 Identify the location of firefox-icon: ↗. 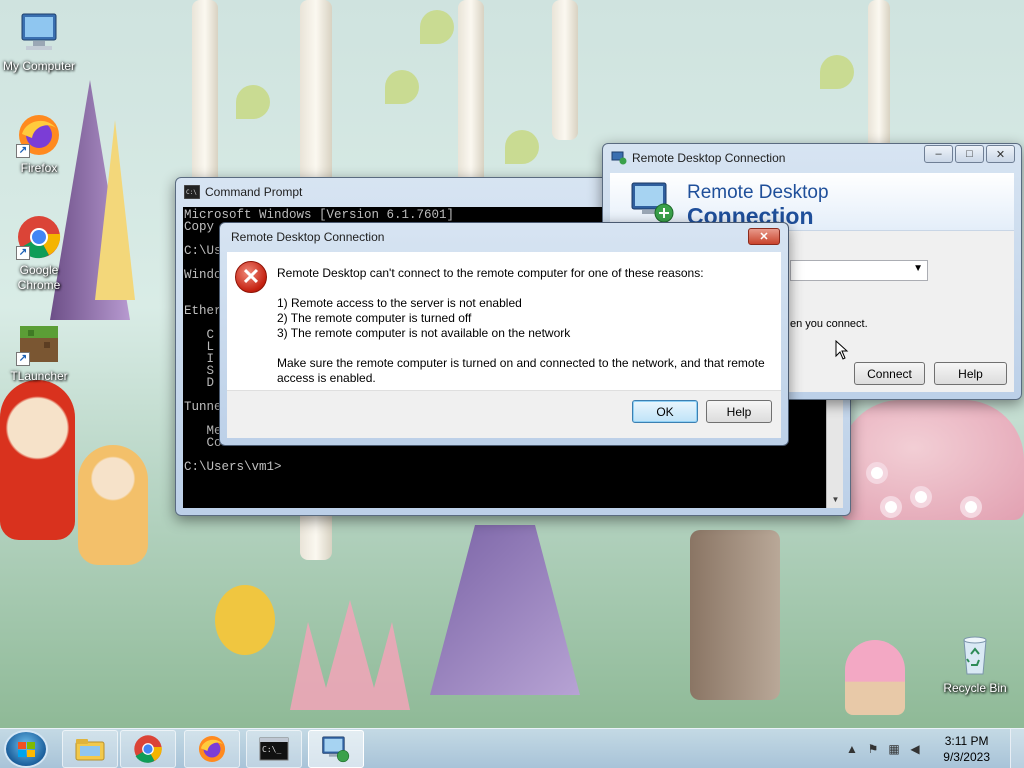
(39, 135).